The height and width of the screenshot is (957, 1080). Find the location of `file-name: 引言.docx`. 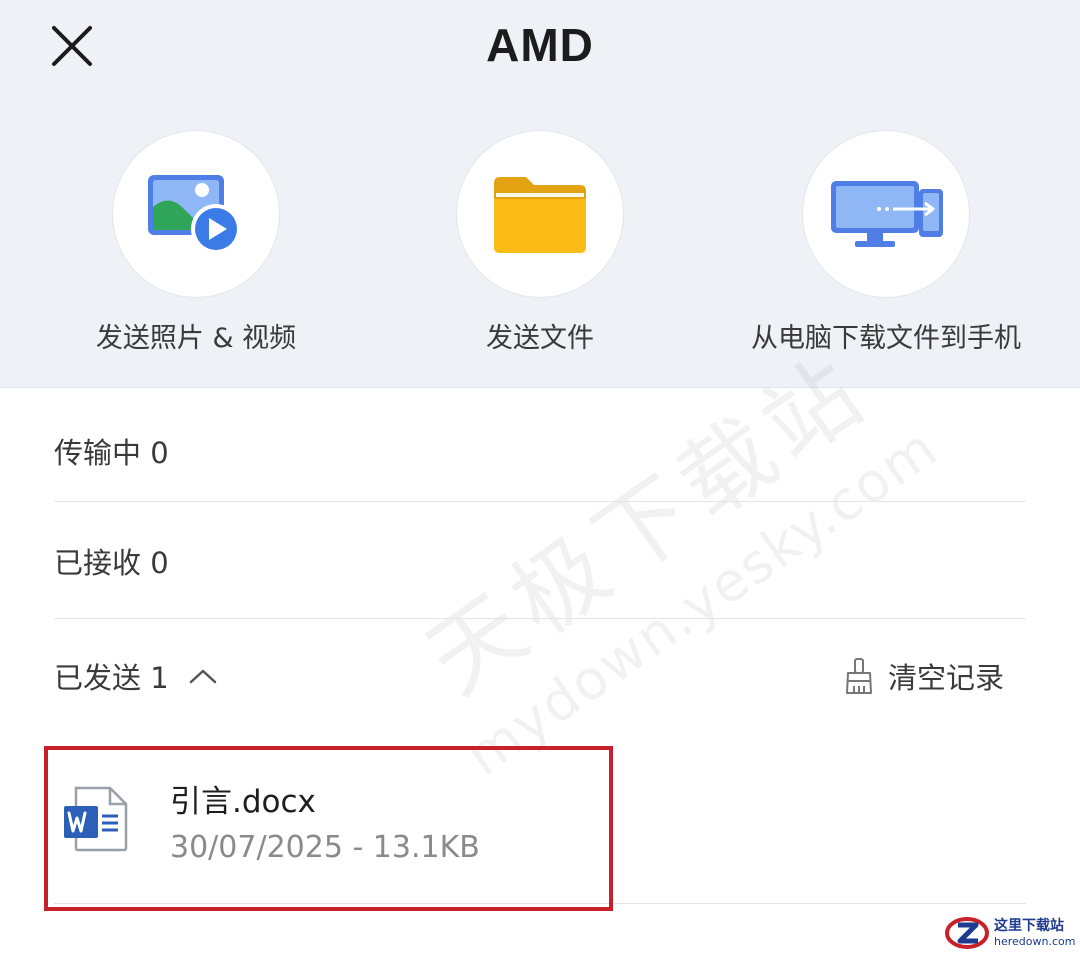

file-name: 引言.docx is located at coordinates (243, 802).